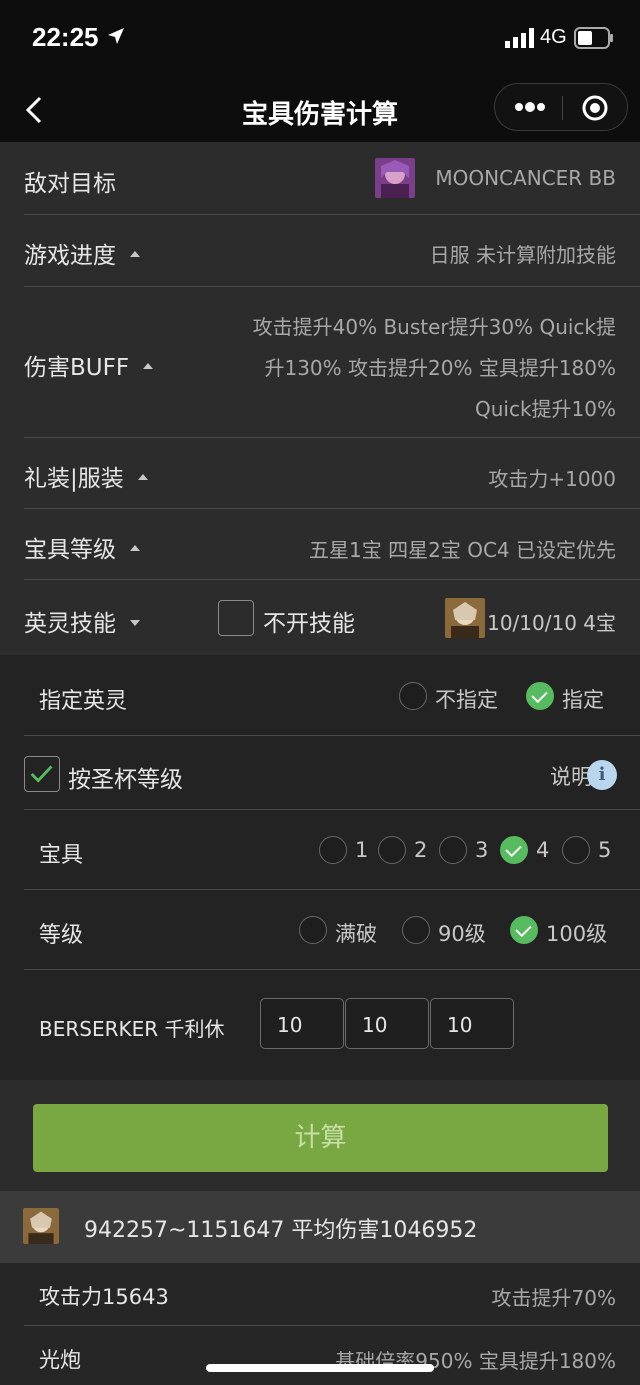 The image size is (640, 1385). Describe the element at coordinates (605, 850) in the screenshot. I see `np-option-5: 5` at that location.